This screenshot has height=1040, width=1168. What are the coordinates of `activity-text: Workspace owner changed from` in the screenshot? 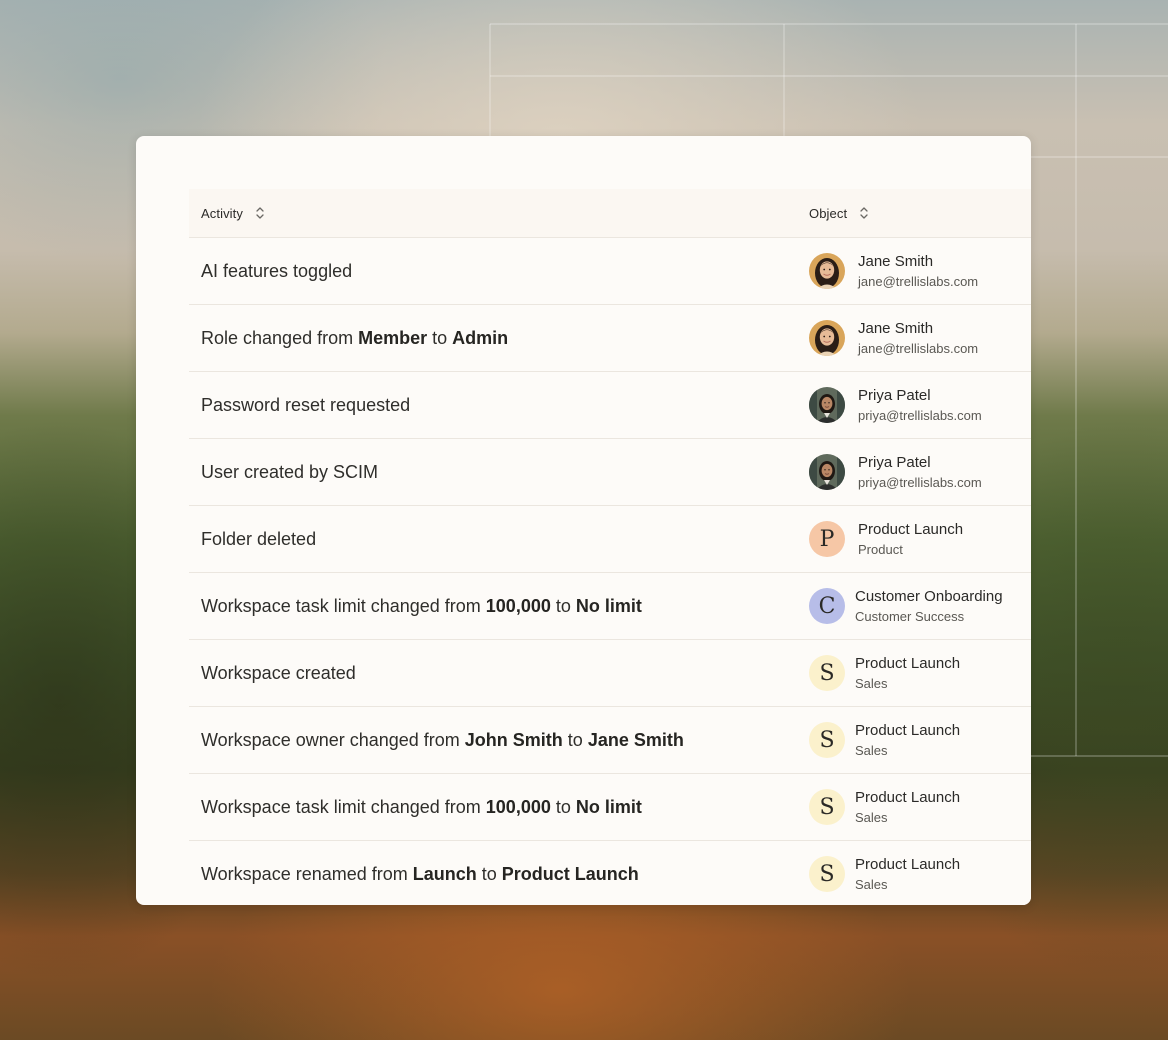 It's located at (333, 739).